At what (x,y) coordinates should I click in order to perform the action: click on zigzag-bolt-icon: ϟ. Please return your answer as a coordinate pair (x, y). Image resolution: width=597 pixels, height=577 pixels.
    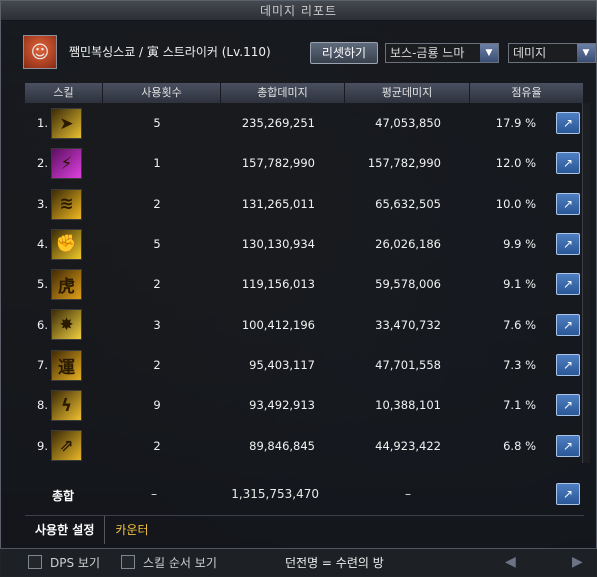
    Looking at the image, I should click on (66, 406).